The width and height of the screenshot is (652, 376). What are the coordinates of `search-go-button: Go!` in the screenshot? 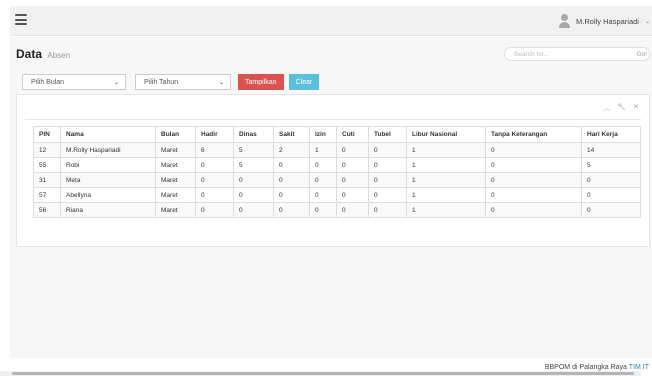 It's located at (638, 54).